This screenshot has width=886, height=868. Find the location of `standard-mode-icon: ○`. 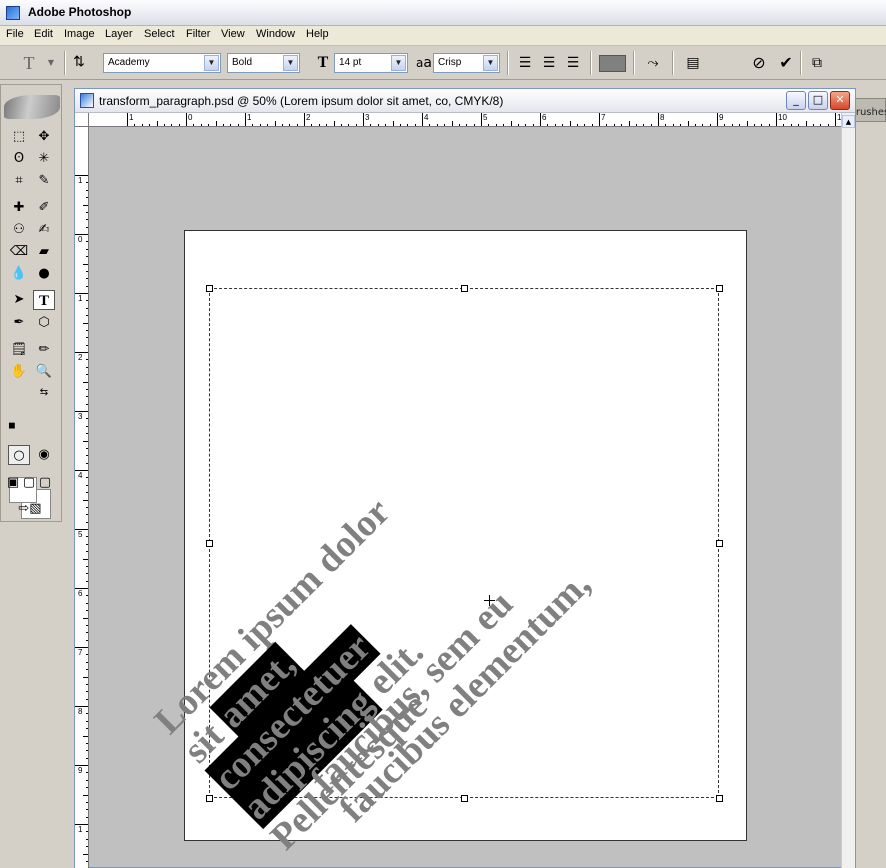

standard-mode-icon: ○ is located at coordinates (19, 455).